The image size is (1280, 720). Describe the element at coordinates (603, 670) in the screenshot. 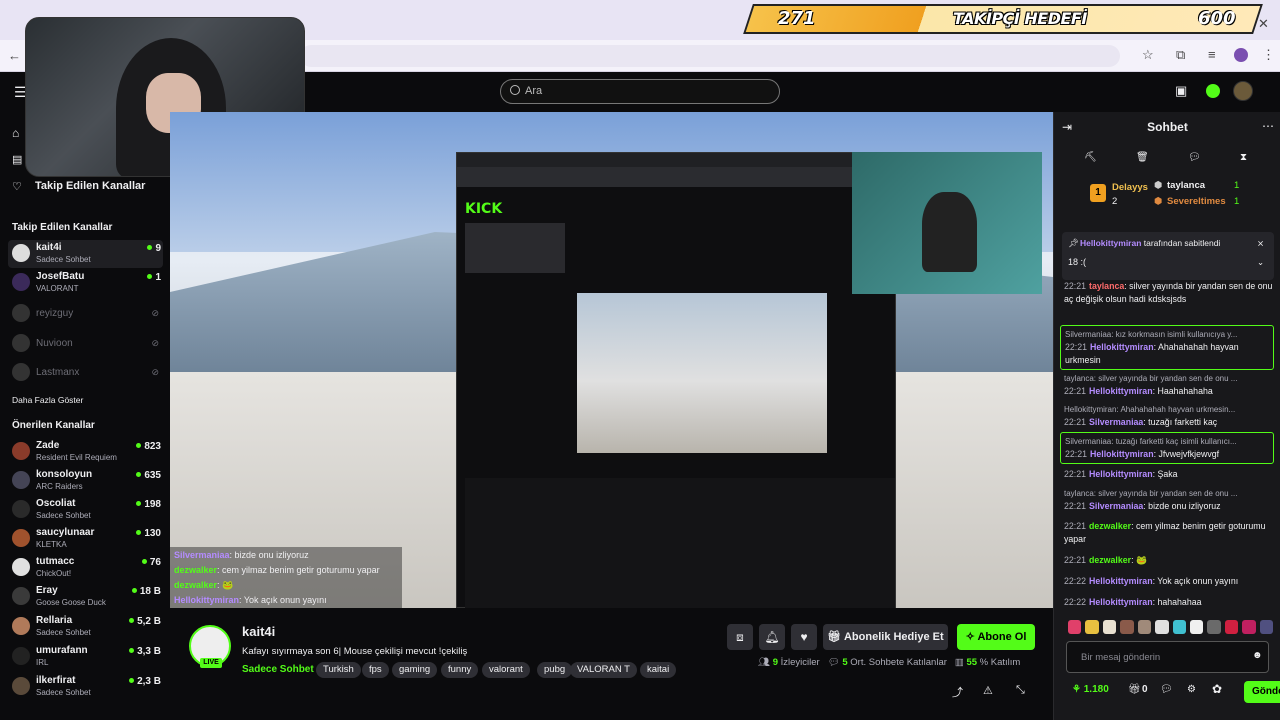

I see `tag: VALORAN T` at that location.